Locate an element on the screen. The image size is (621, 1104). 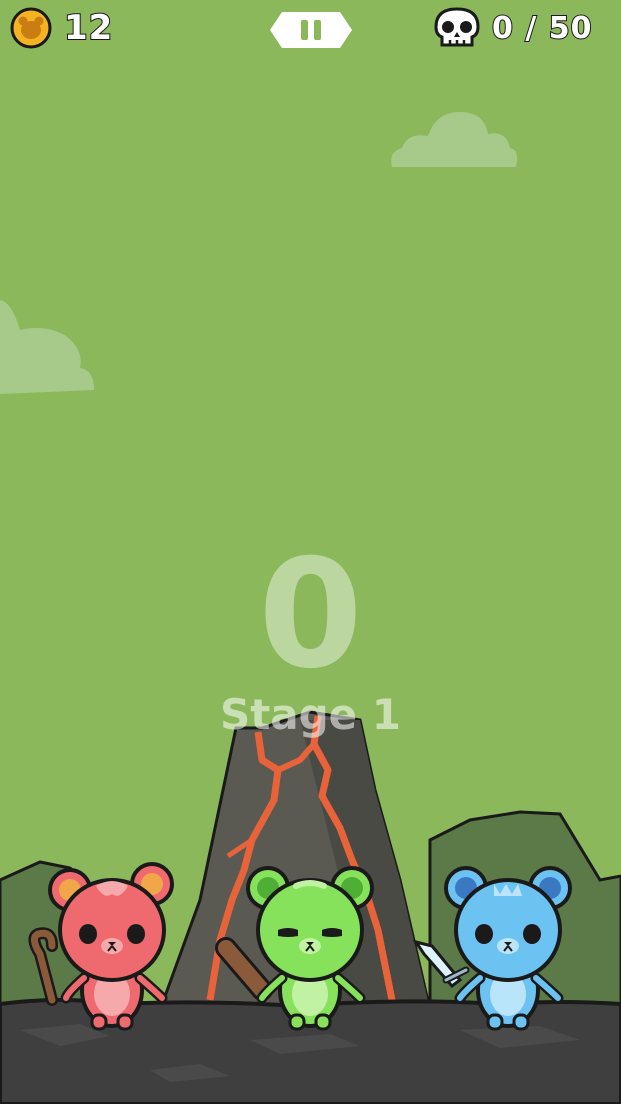
blue-bear is located at coordinates (492, 948).